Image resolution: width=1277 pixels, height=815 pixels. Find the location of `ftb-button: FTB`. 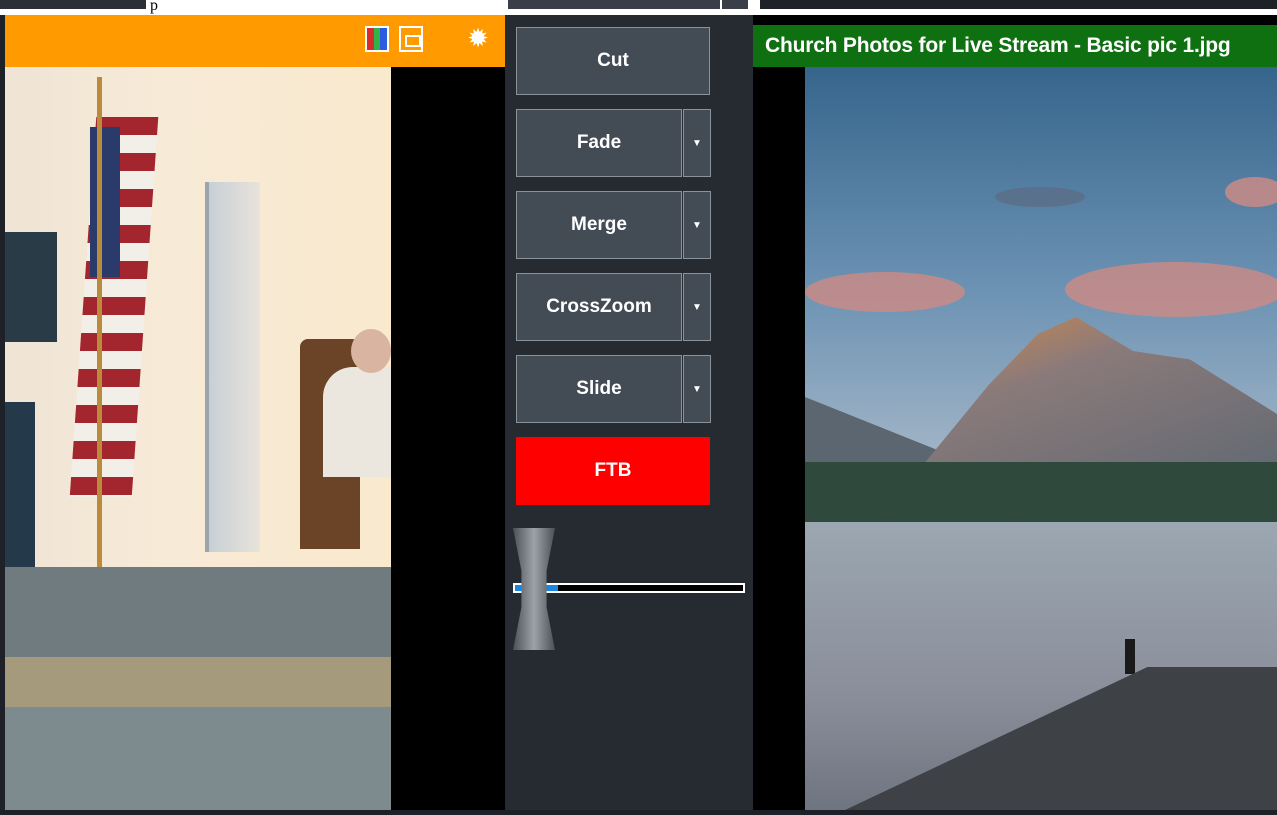

ftb-button: FTB is located at coordinates (613, 471).